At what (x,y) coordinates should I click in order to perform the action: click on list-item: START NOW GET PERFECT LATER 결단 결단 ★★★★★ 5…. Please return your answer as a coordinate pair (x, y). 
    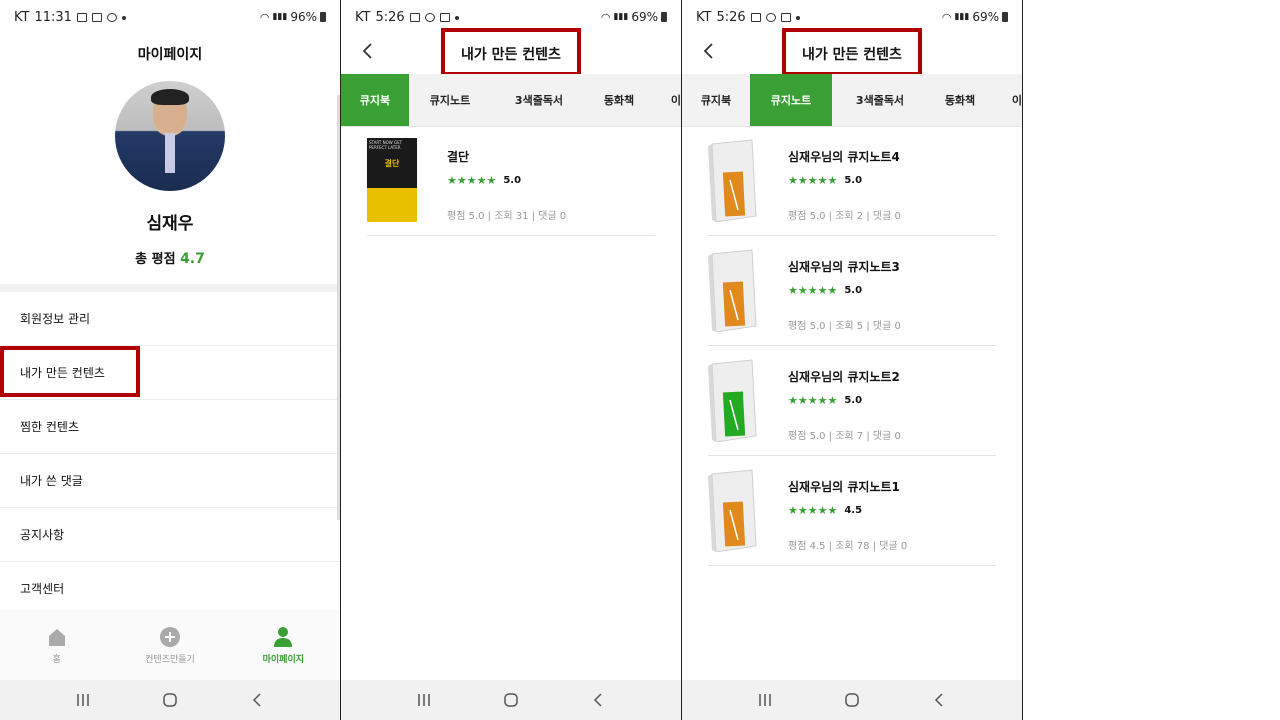
    Looking at the image, I should click on (511, 181).